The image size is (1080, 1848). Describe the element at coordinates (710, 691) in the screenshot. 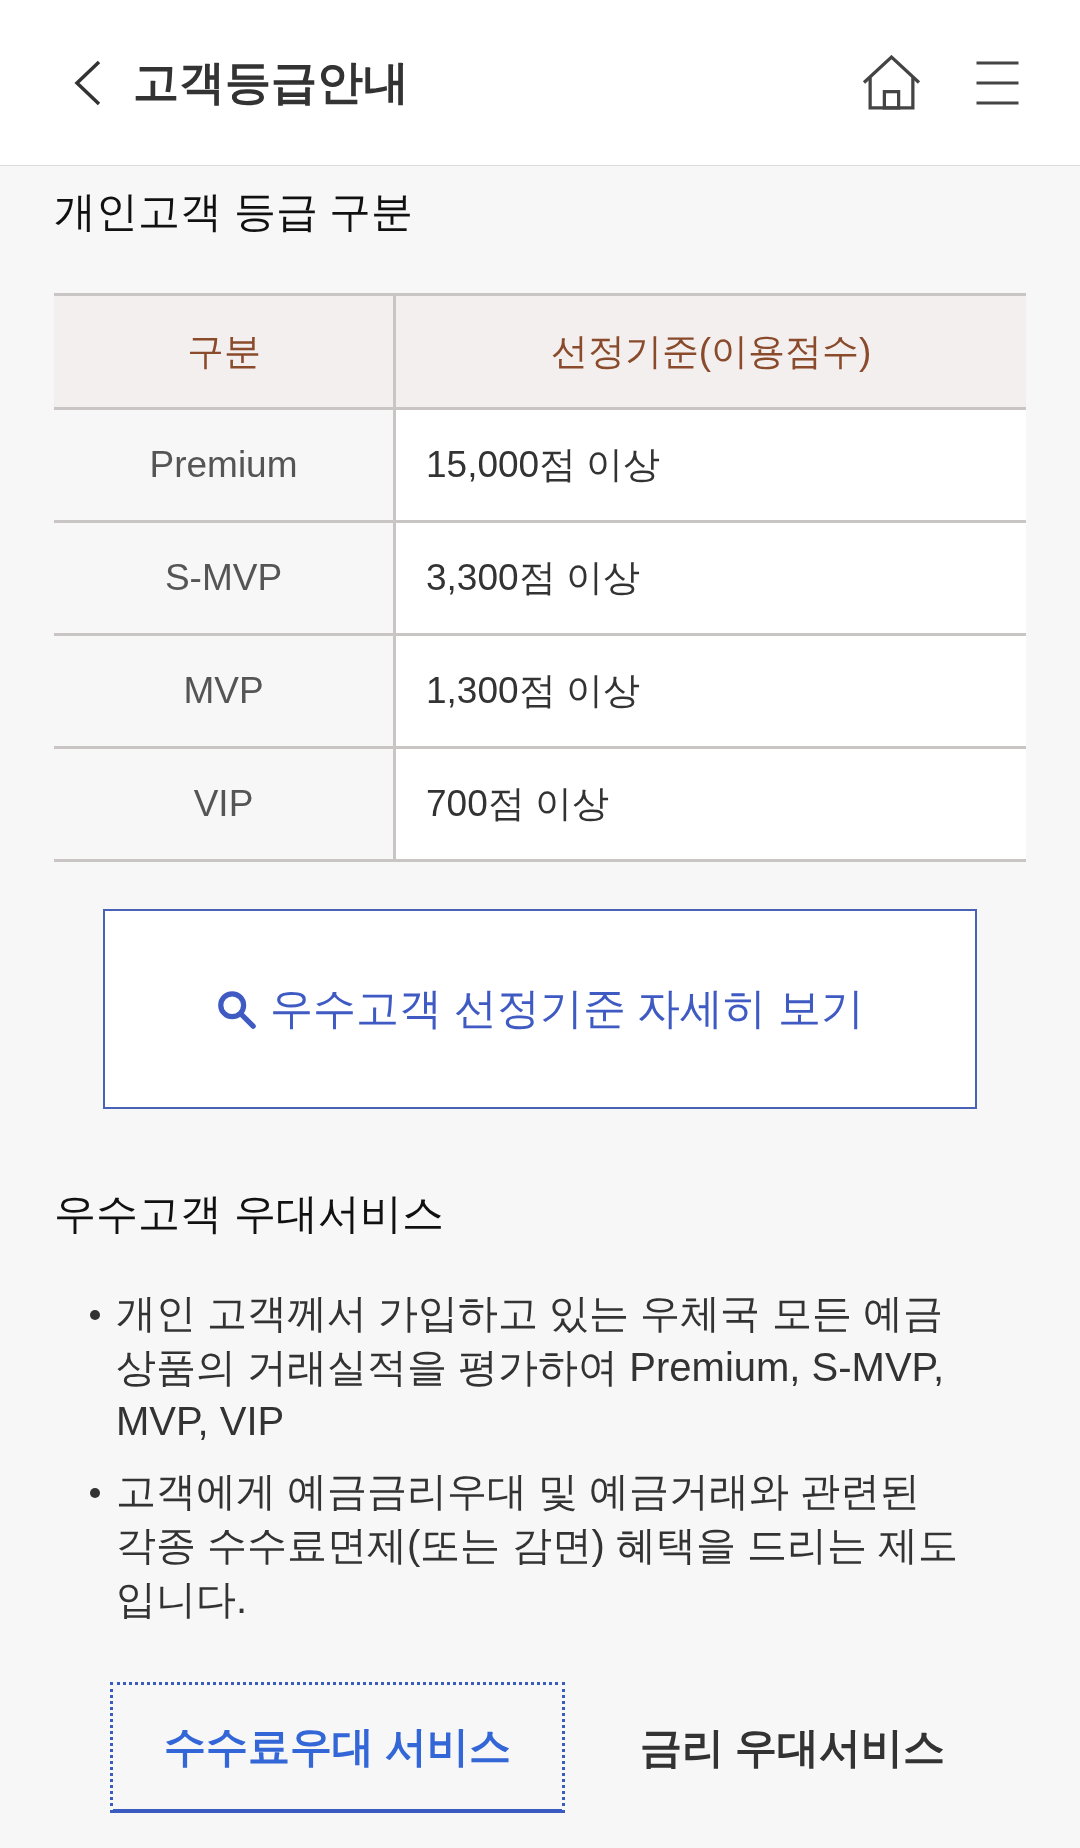

I see `table-cell: 1,300점 이상` at that location.